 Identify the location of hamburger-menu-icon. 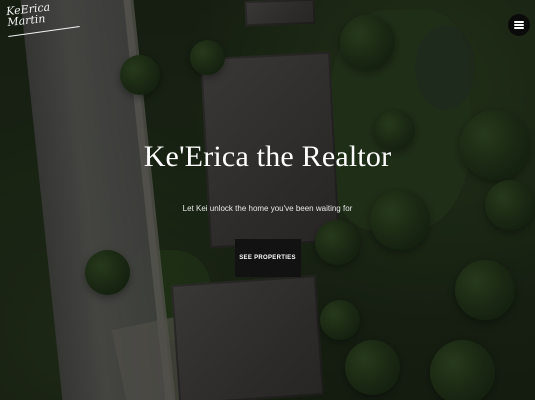
(519, 25).